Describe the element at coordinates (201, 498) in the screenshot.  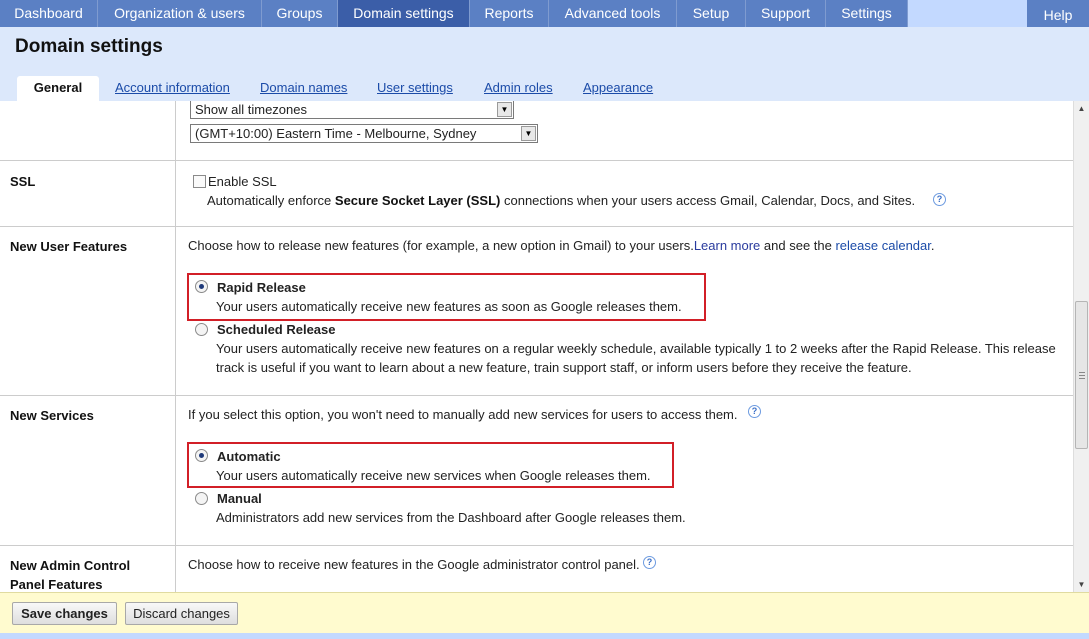
I see `manual-radio` at that location.